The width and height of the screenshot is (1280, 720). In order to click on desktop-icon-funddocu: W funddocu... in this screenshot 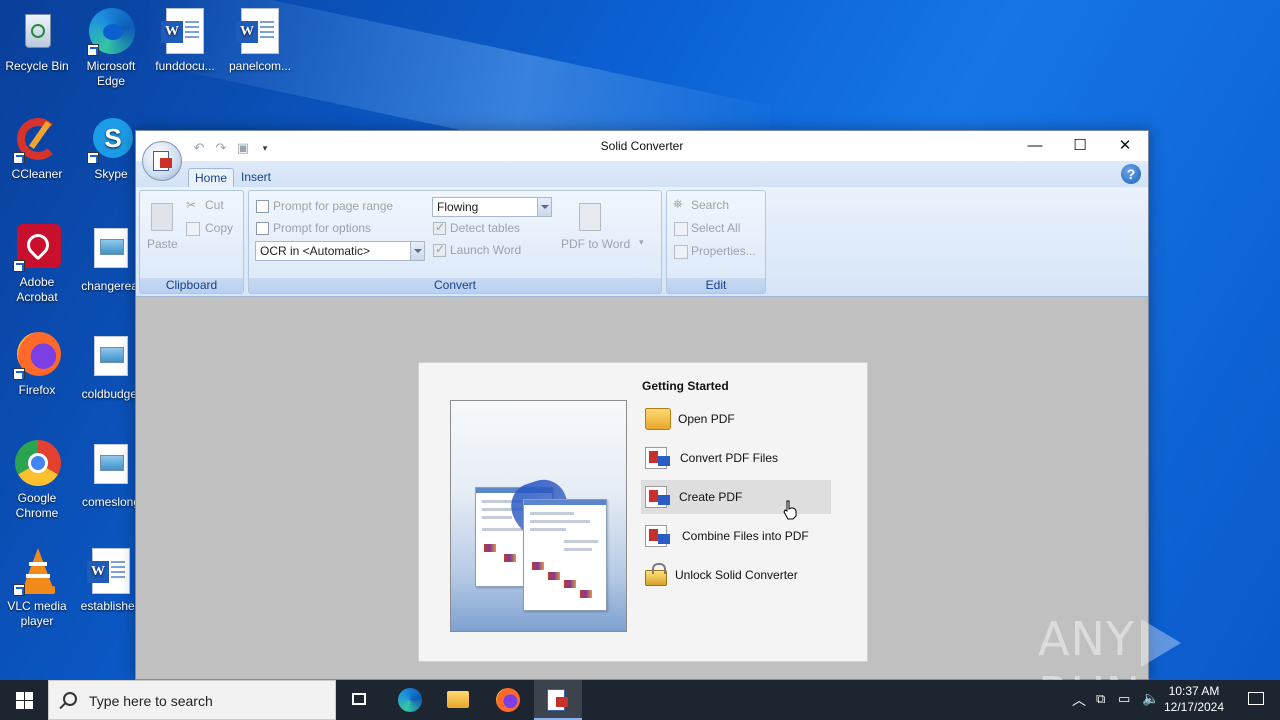, I will do `click(185, 41)`.